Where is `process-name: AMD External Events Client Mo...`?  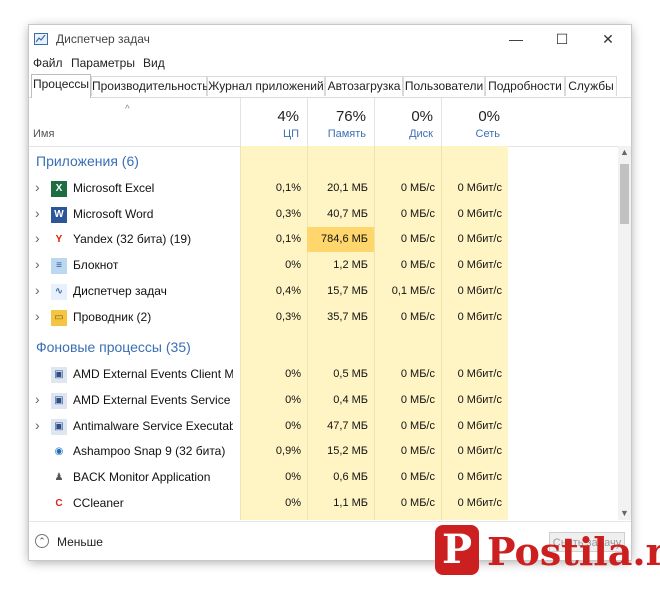
process-name: AMD External Events Client Mo... is located at coordinates (153, 374).